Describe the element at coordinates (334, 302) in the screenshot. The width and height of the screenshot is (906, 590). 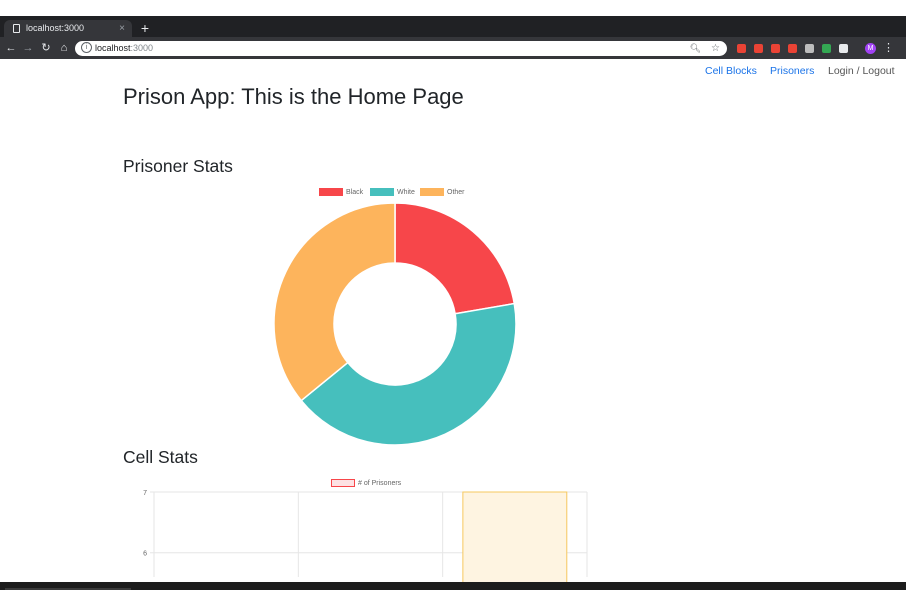
I see `donut-slice-other` at that location.